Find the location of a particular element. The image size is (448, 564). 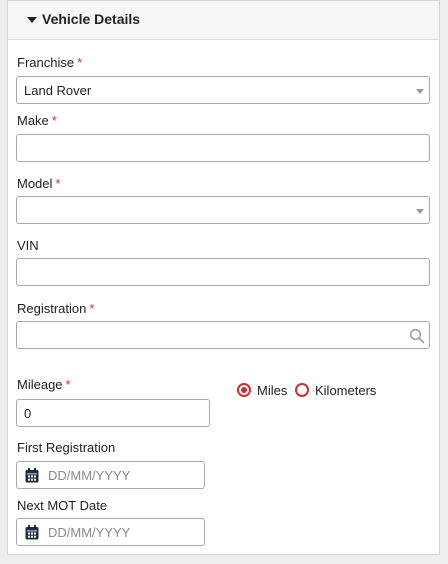

miles-radio is located at coordinates (244, 390).